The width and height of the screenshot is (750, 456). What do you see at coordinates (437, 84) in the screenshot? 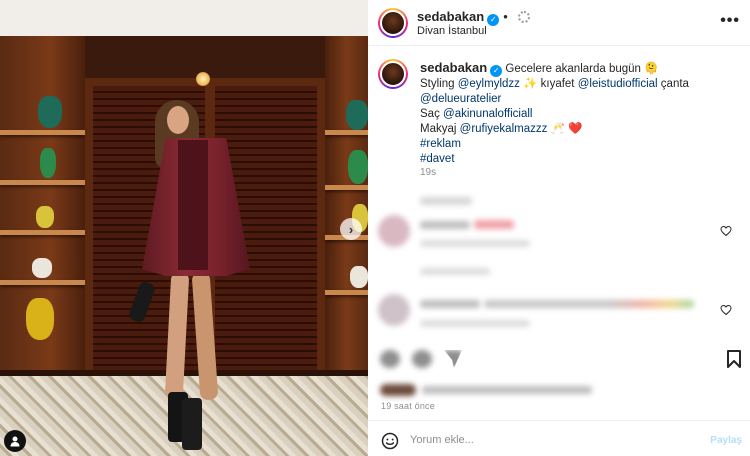
I see `caption-text: Styling` at bounding box center [437, 84].